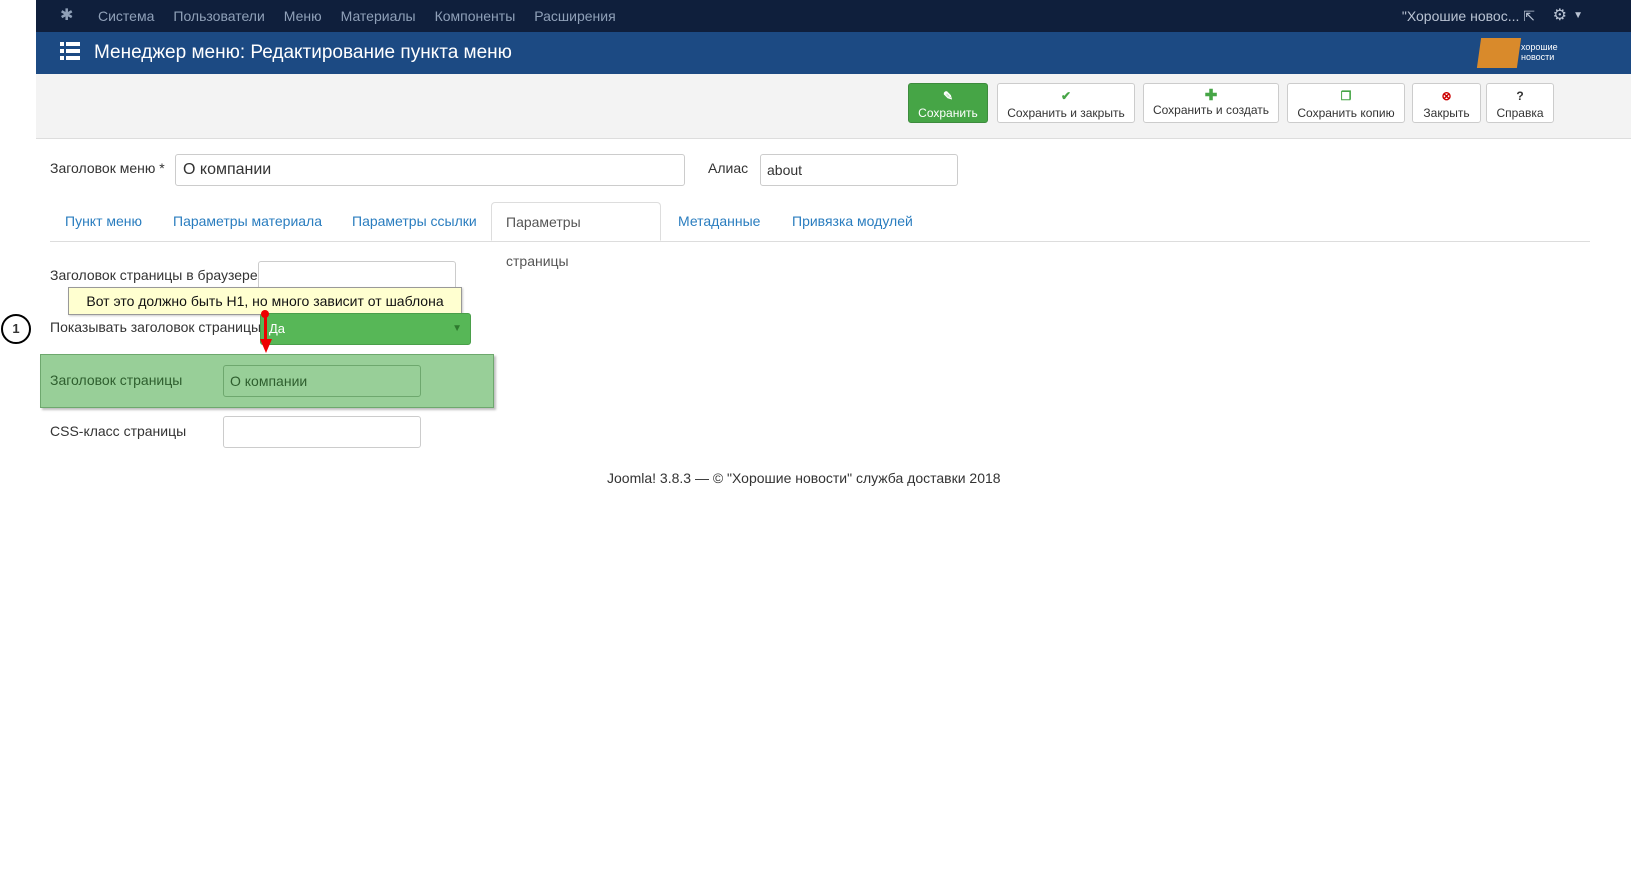 The width and height of the screenshot is (1631, 871). Describe the element at coordinates (1066, 113) in the screenshot. I see `save-close-label: Сохранить и закрыть` at that location.